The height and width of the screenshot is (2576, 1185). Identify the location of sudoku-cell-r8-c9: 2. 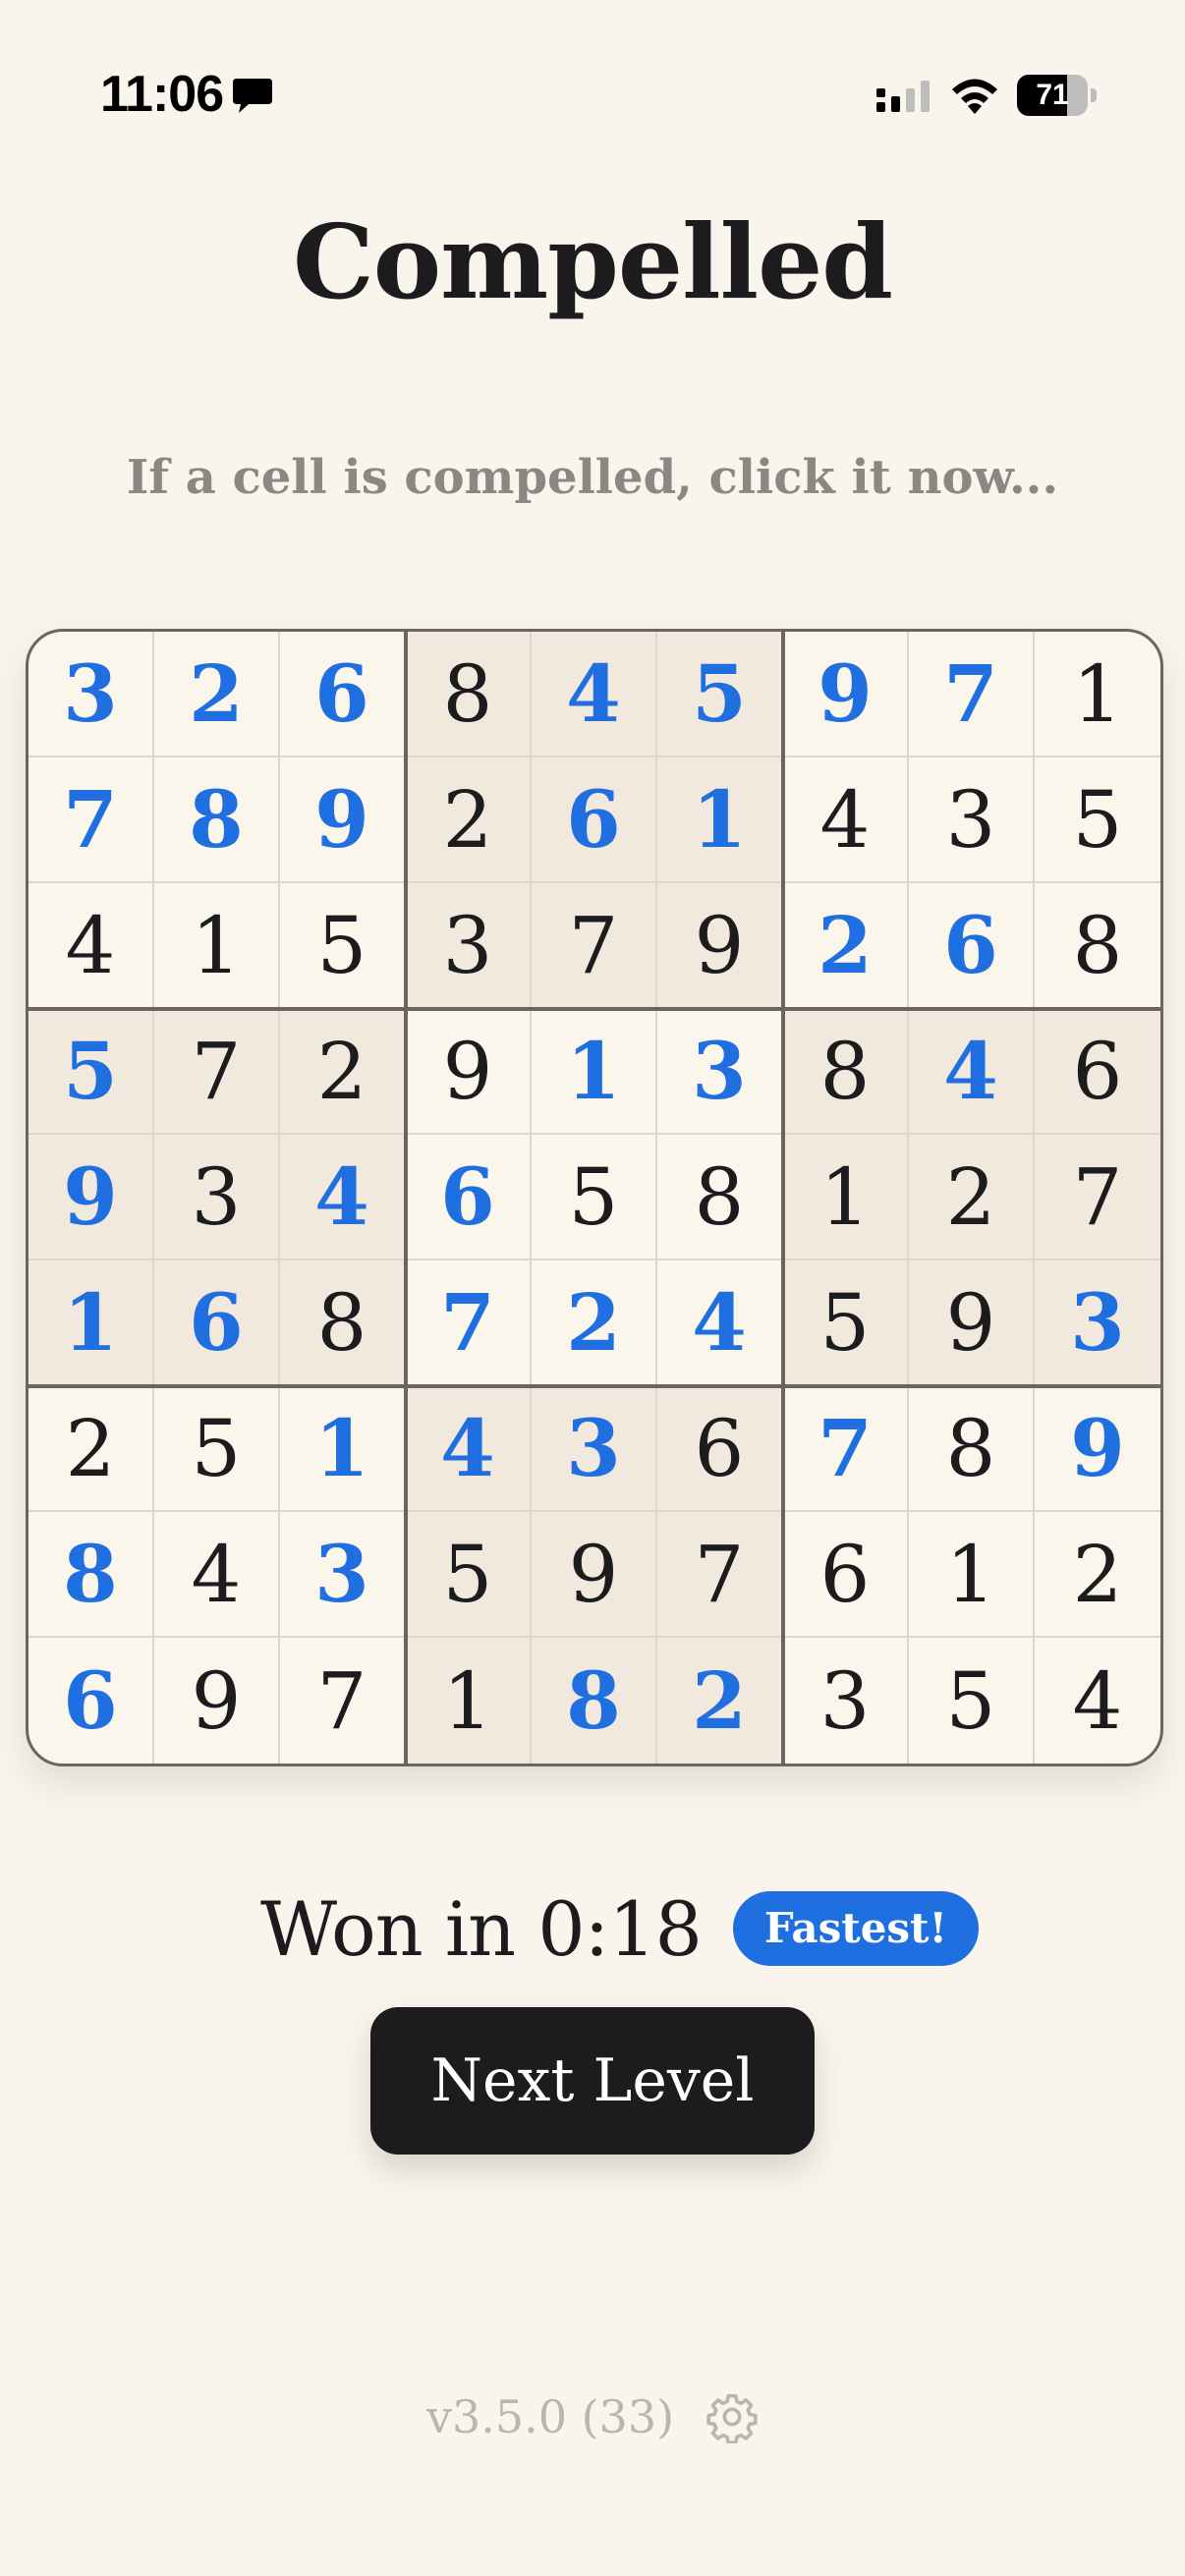
(1098, 1575).